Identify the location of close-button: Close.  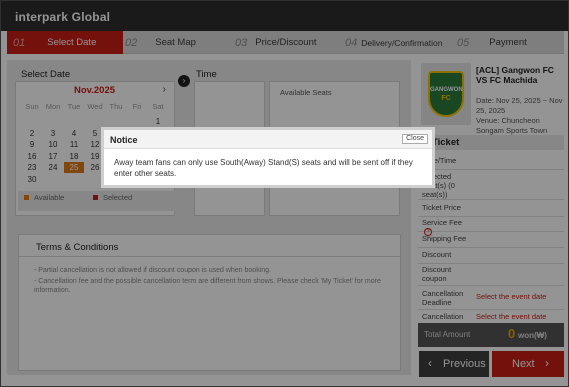
(415, 139).